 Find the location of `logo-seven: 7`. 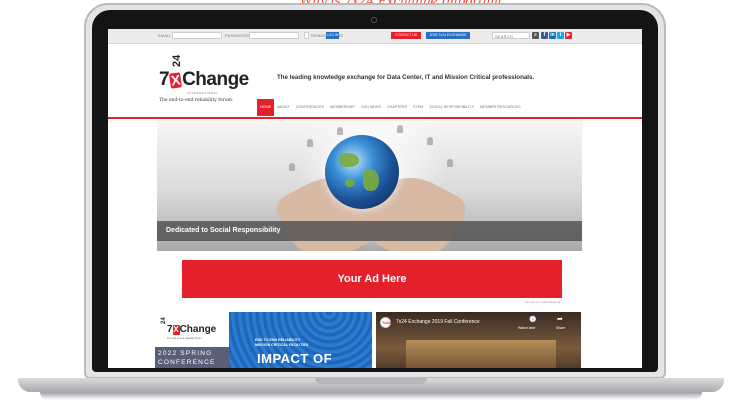

logo-seven: 7 is located at coordinates (164, 79).